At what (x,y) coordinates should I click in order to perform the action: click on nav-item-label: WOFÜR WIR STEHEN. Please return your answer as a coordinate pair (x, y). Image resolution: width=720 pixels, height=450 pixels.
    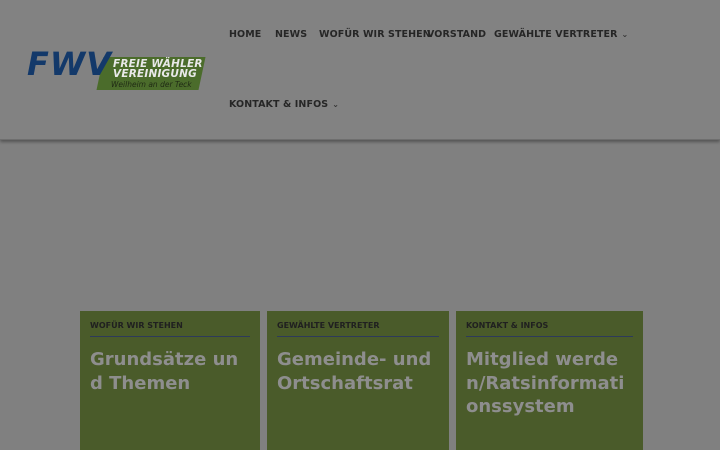
    Looking at the image, I should click on (375, 34).